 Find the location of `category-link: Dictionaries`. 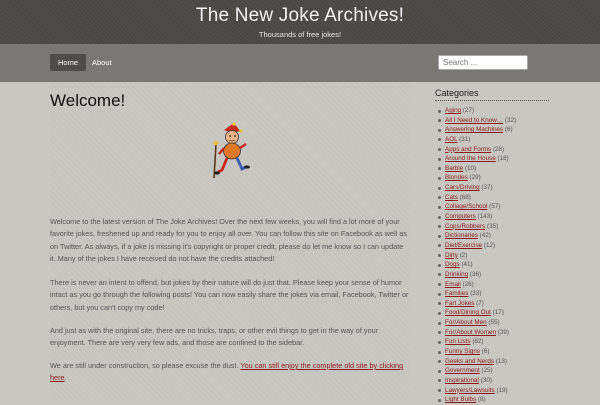

category-link: Dictionaries is located at coordinates (461, 235).